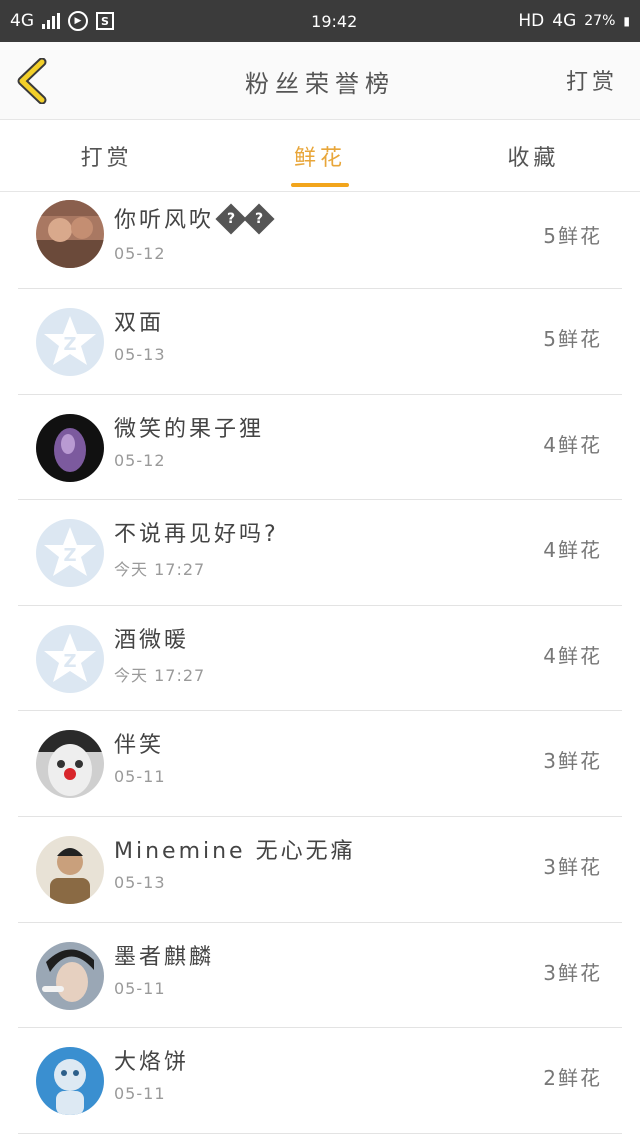 The image size is (640, 1138). Describe the element at coordinates (105, 21) in the screenshot. I see `app-notification-icon: S` at that location.